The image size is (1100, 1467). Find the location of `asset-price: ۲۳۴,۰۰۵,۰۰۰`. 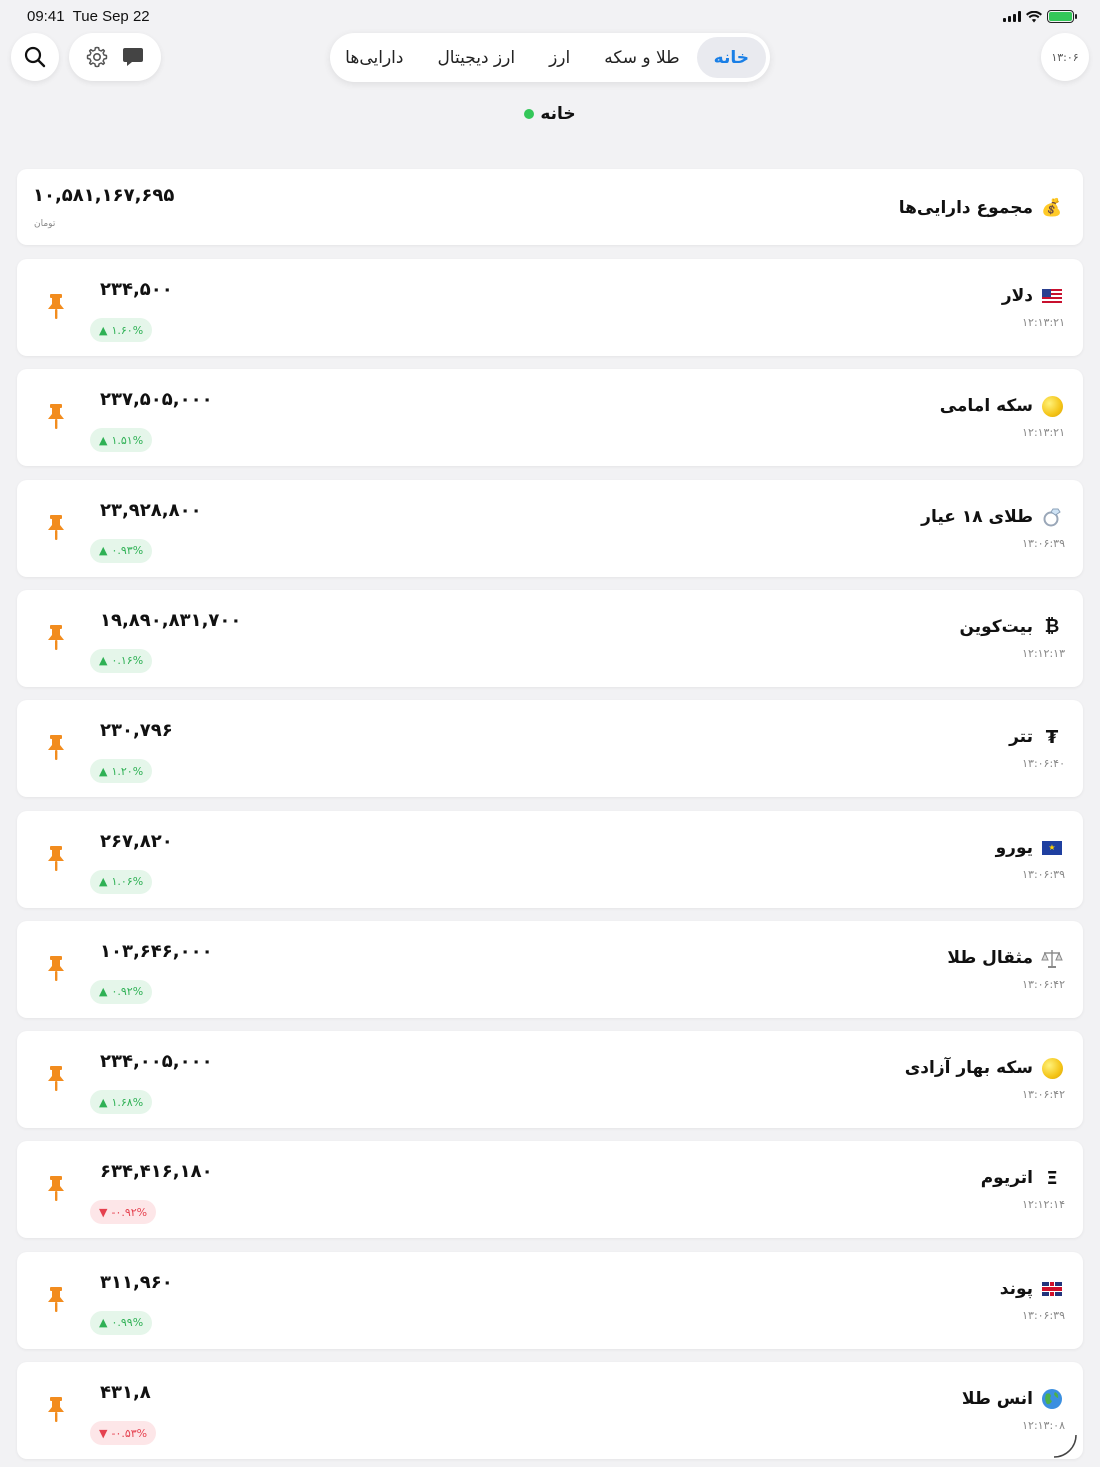

asset-price: ۲۳۴,۰۰۵,۰۰۰ is located at coordinates (156, 1062).